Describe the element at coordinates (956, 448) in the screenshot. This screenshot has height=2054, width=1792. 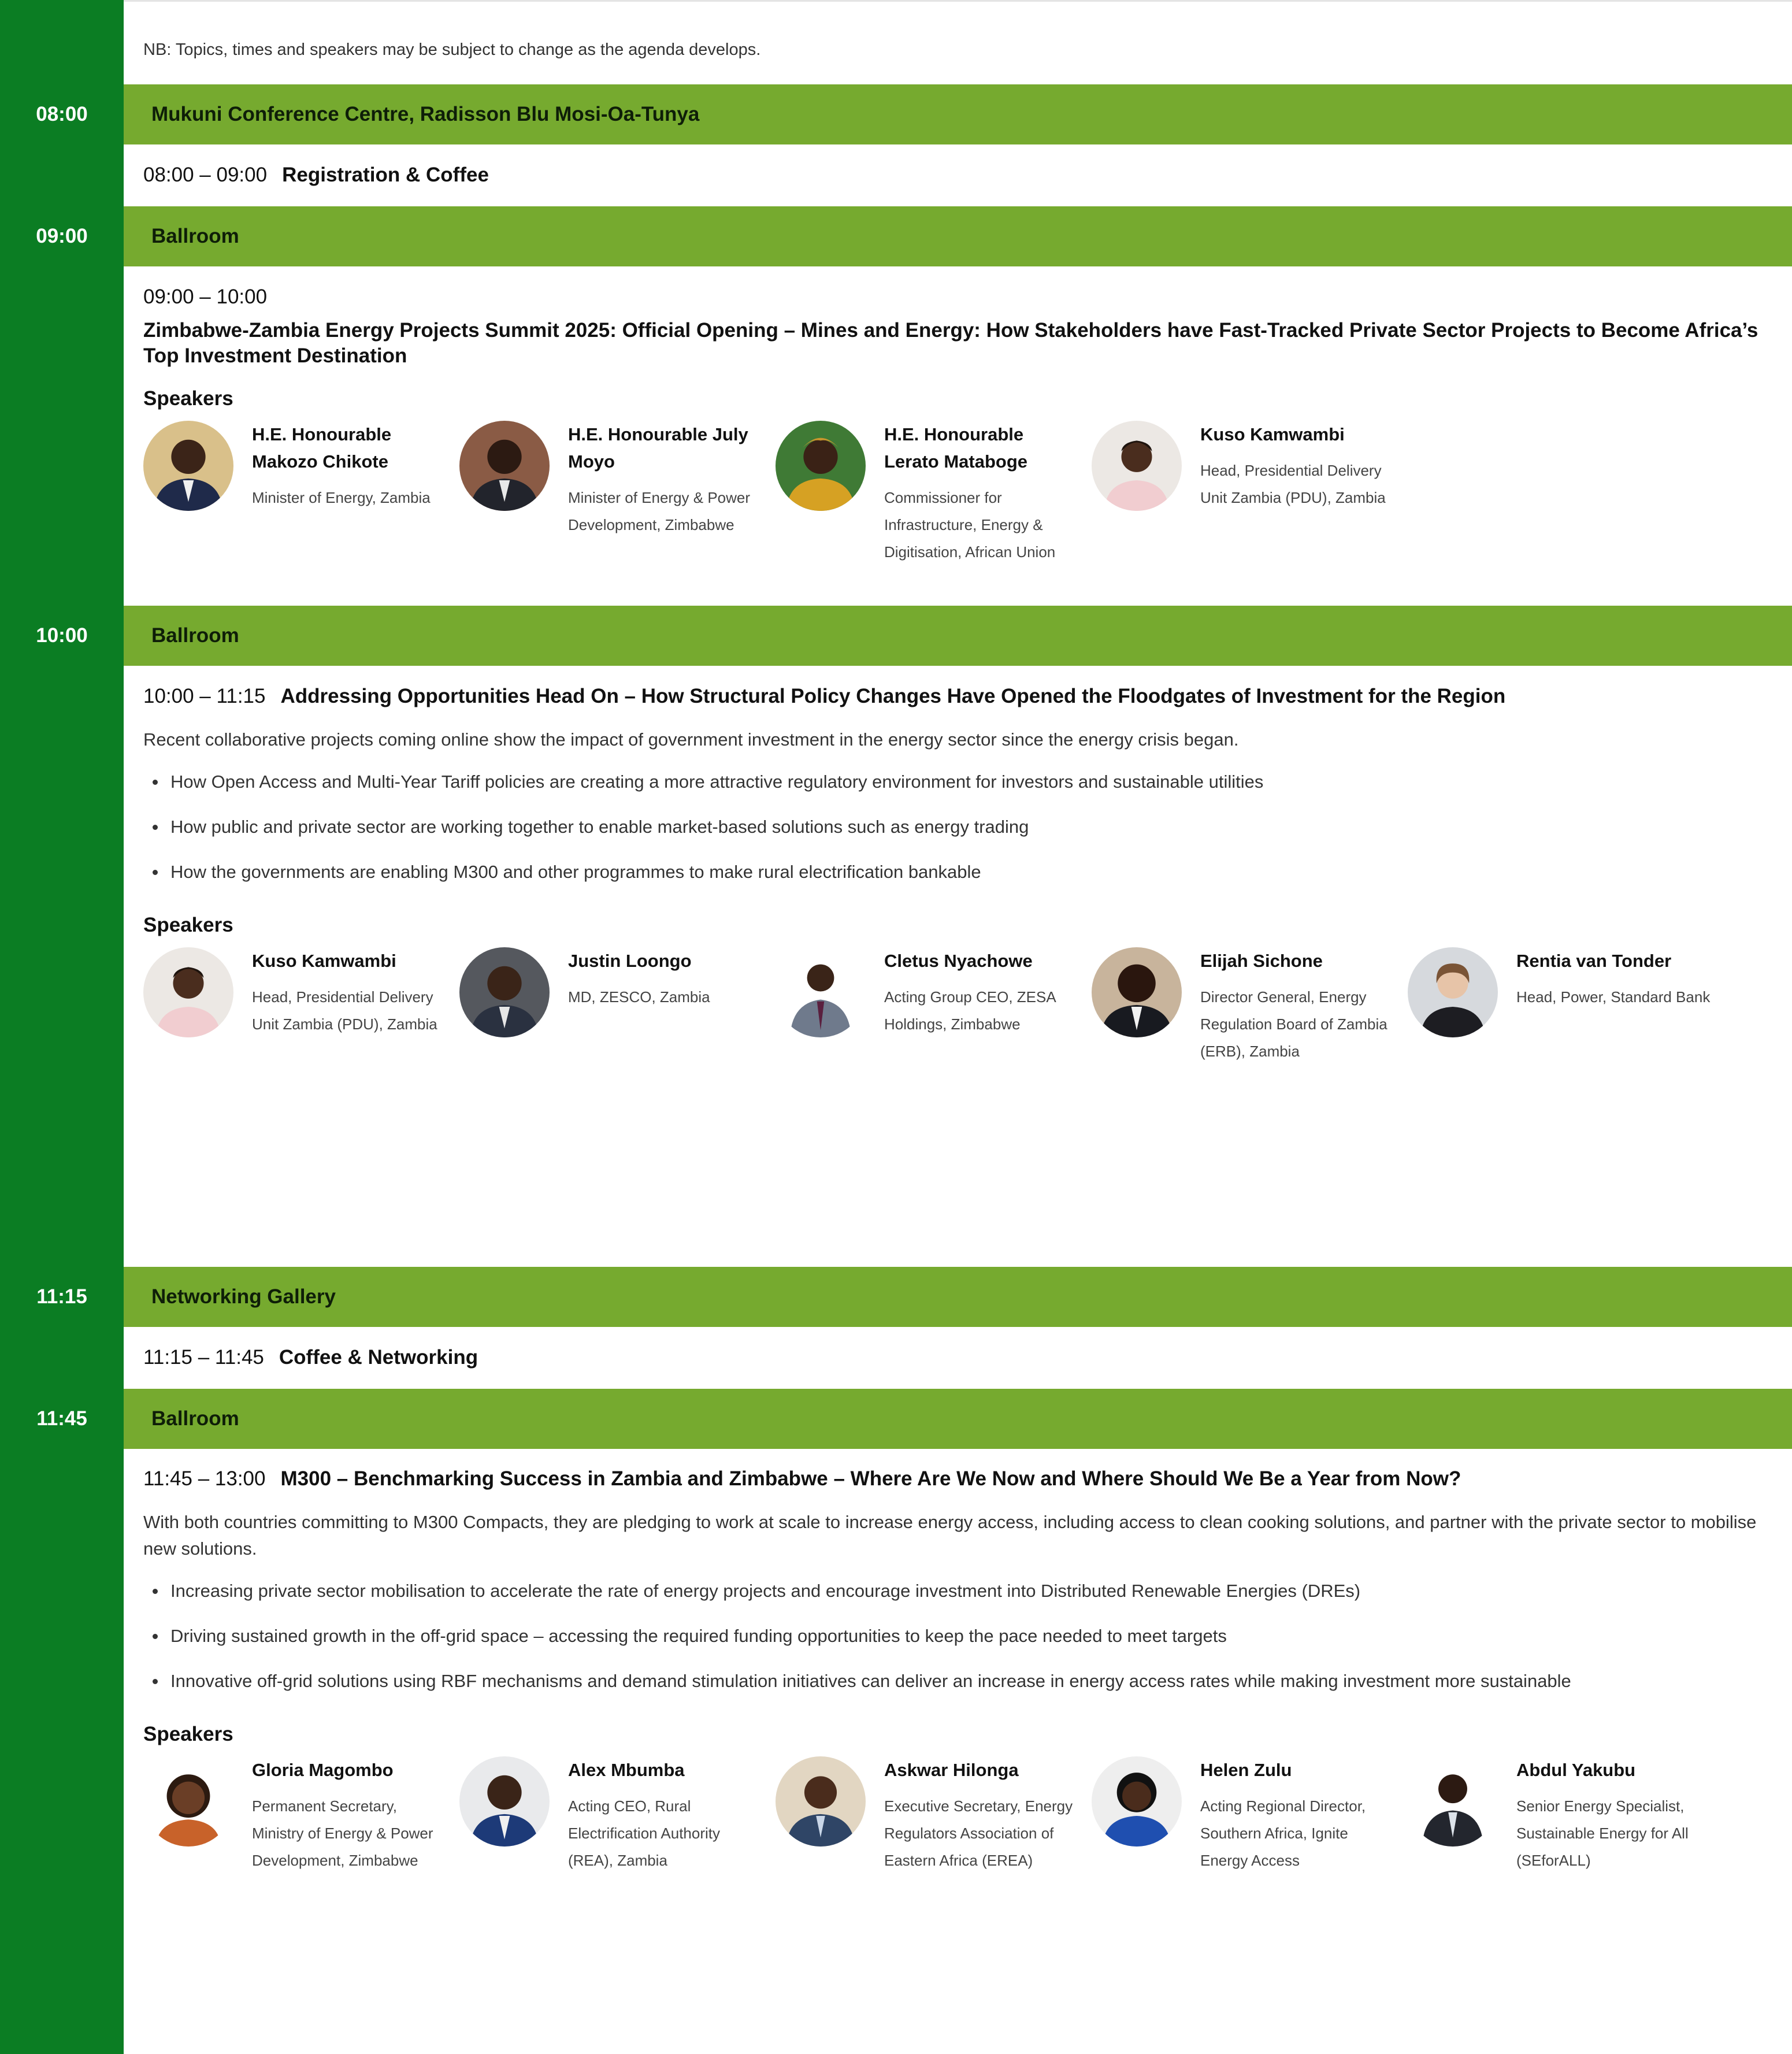
I see `speaker-name: H.E. Honourable Lerato Mataboge` at that location.